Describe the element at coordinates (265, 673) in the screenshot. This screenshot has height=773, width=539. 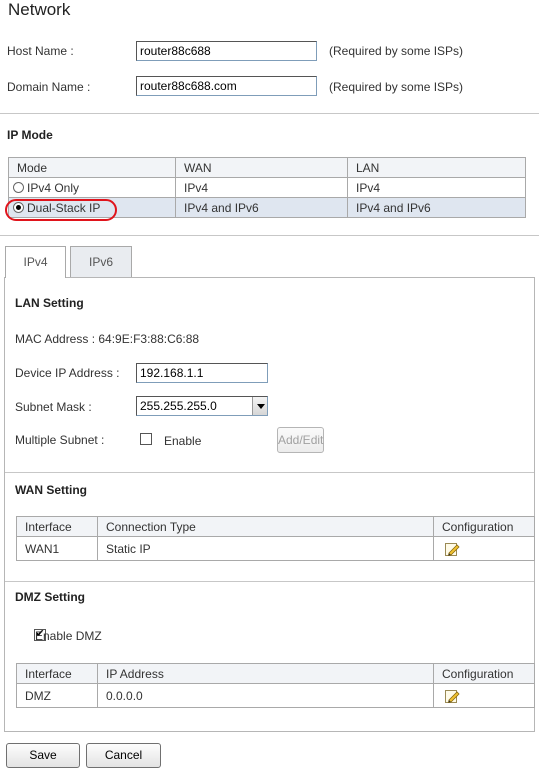
I see `dmz-col-ip-address: IP Address` at that location.